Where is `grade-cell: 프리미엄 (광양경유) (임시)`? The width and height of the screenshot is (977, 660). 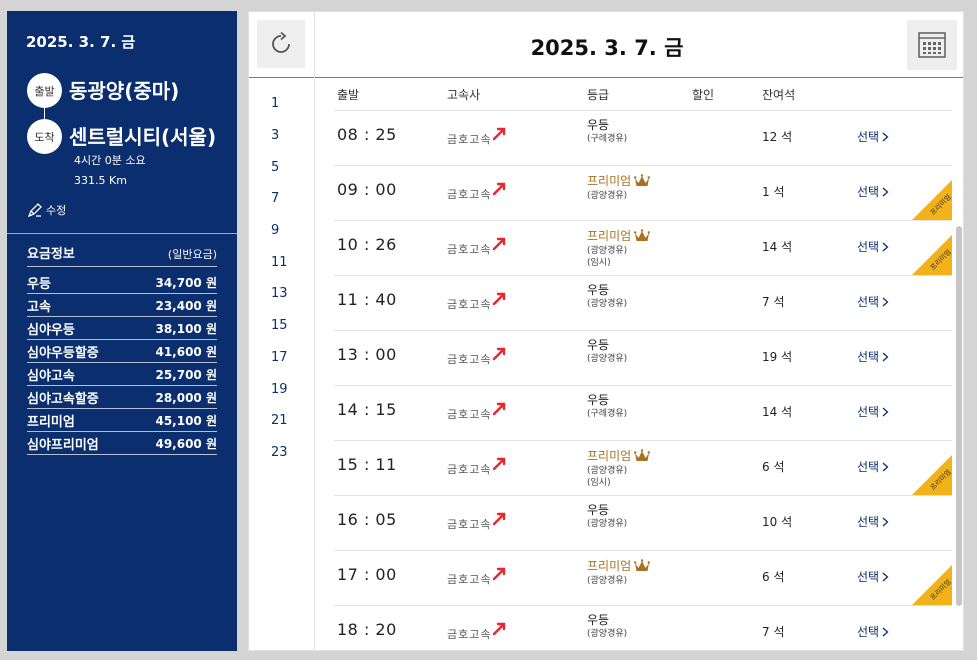
grade-cell: 프리미엄 (광양경유) (임시) is located at coordinates (619, 468).